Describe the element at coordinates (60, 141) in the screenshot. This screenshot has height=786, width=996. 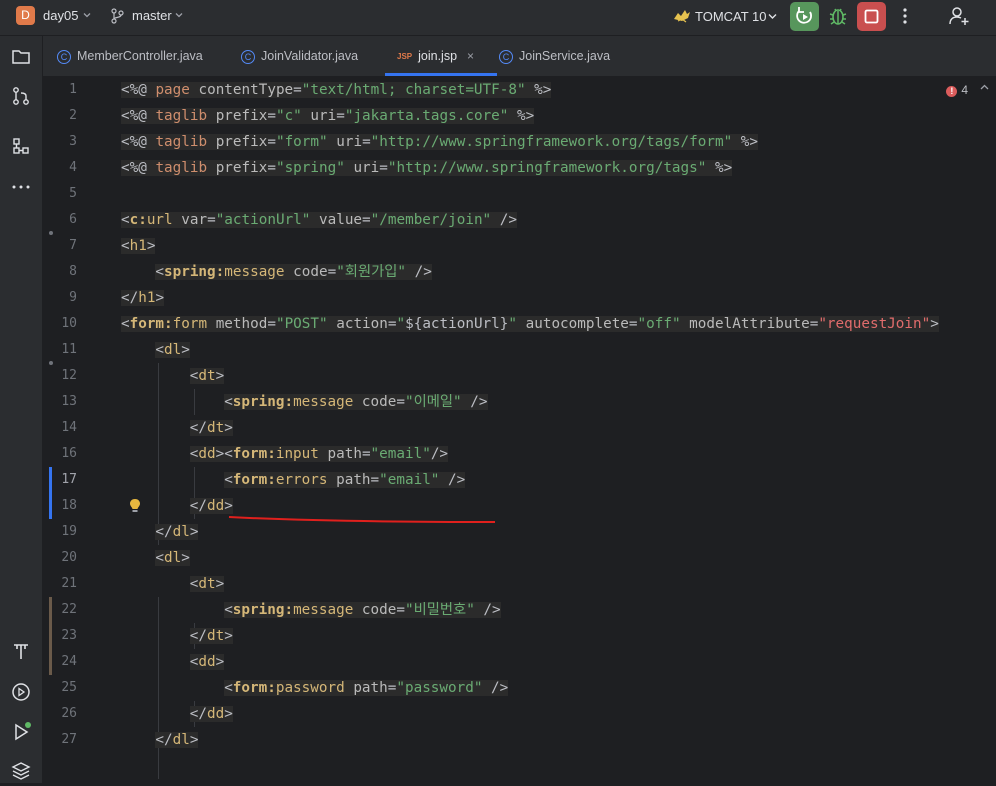
I see `line-number: 3` at that location.